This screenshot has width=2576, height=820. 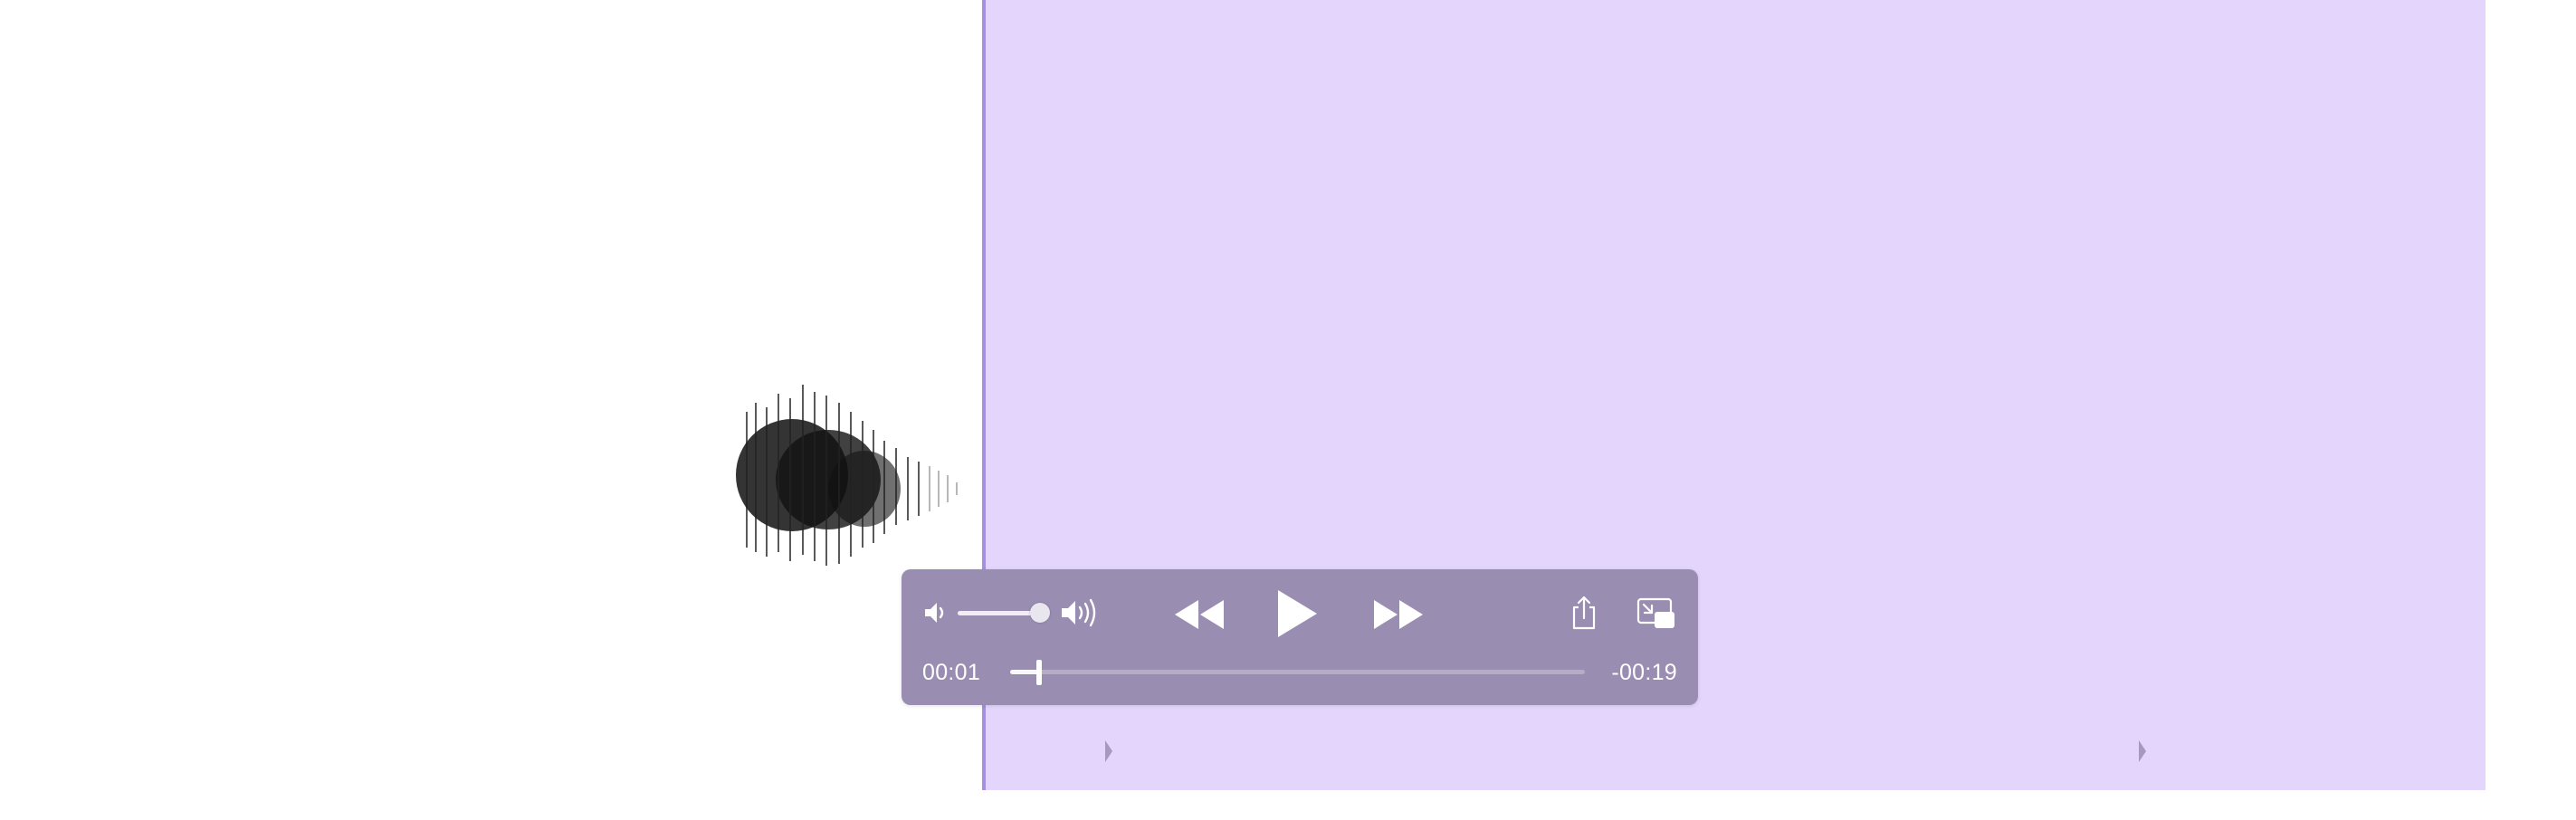 What do you see at coordinates (1656, 613) in the screenshot?
I see `picture-in-picture-icon` at bounding box center [1656, 613].